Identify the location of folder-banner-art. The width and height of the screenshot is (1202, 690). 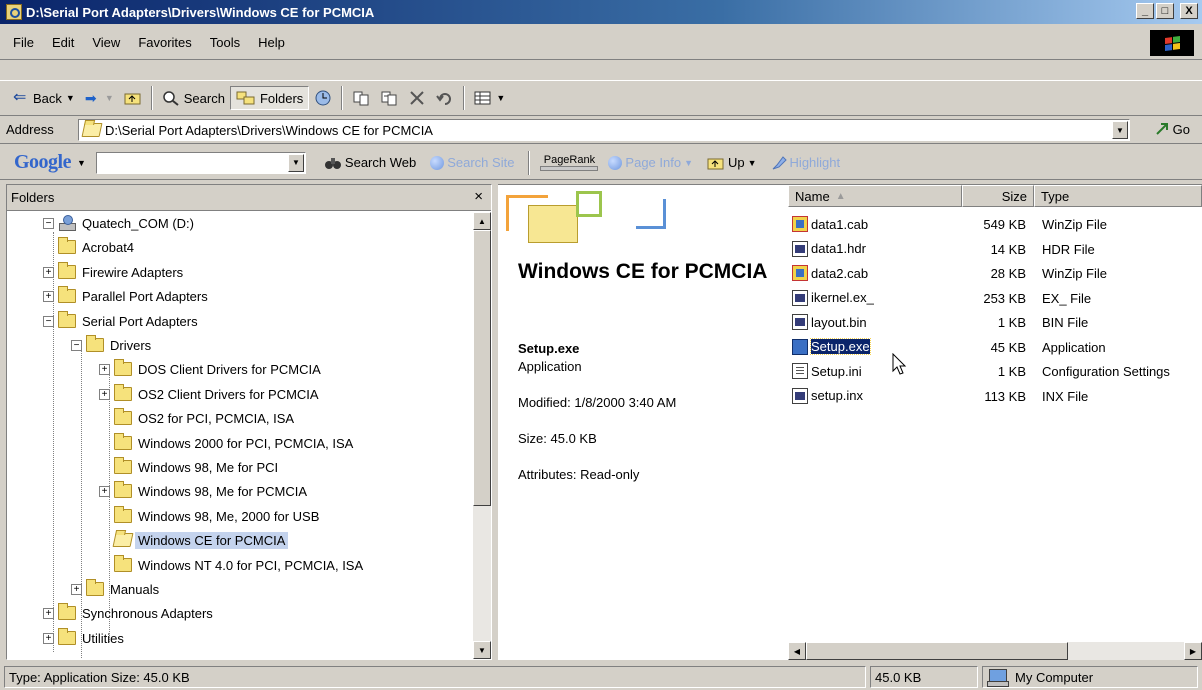
(588, 214).